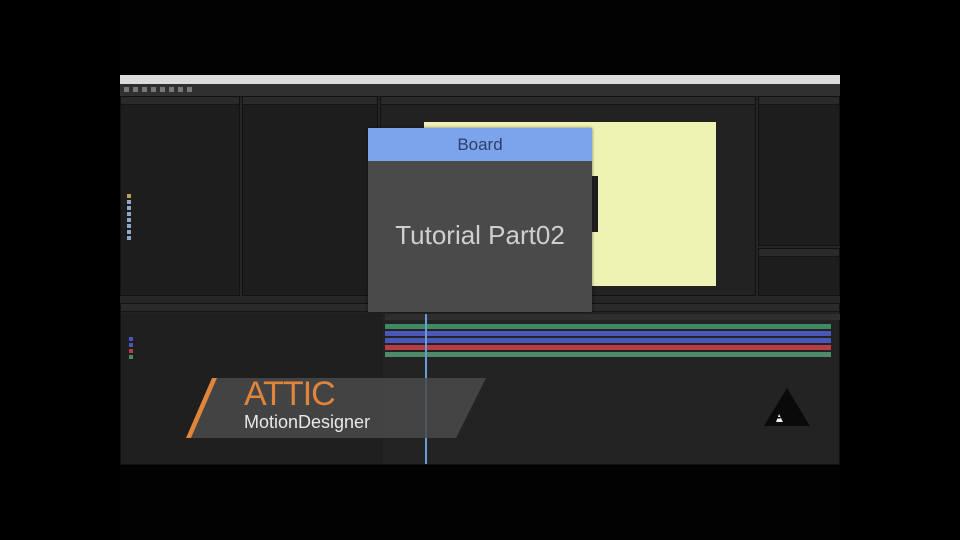  Describe the element at coordinates (310, 196) in the screenshot. I see `effect-controls-panel` at that location.